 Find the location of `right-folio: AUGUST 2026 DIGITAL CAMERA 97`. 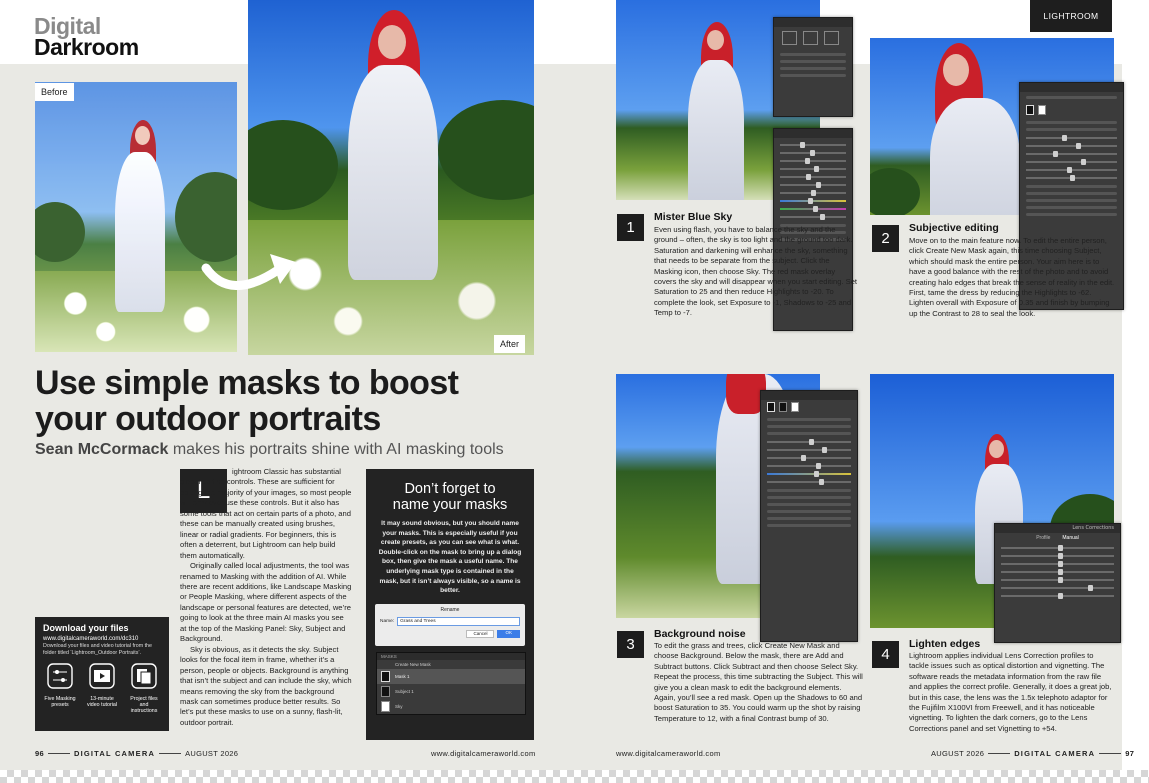

right-folio: AUGUST 2026 DIGITAL CAMERA 97 is located at coordinates (1032, 753).